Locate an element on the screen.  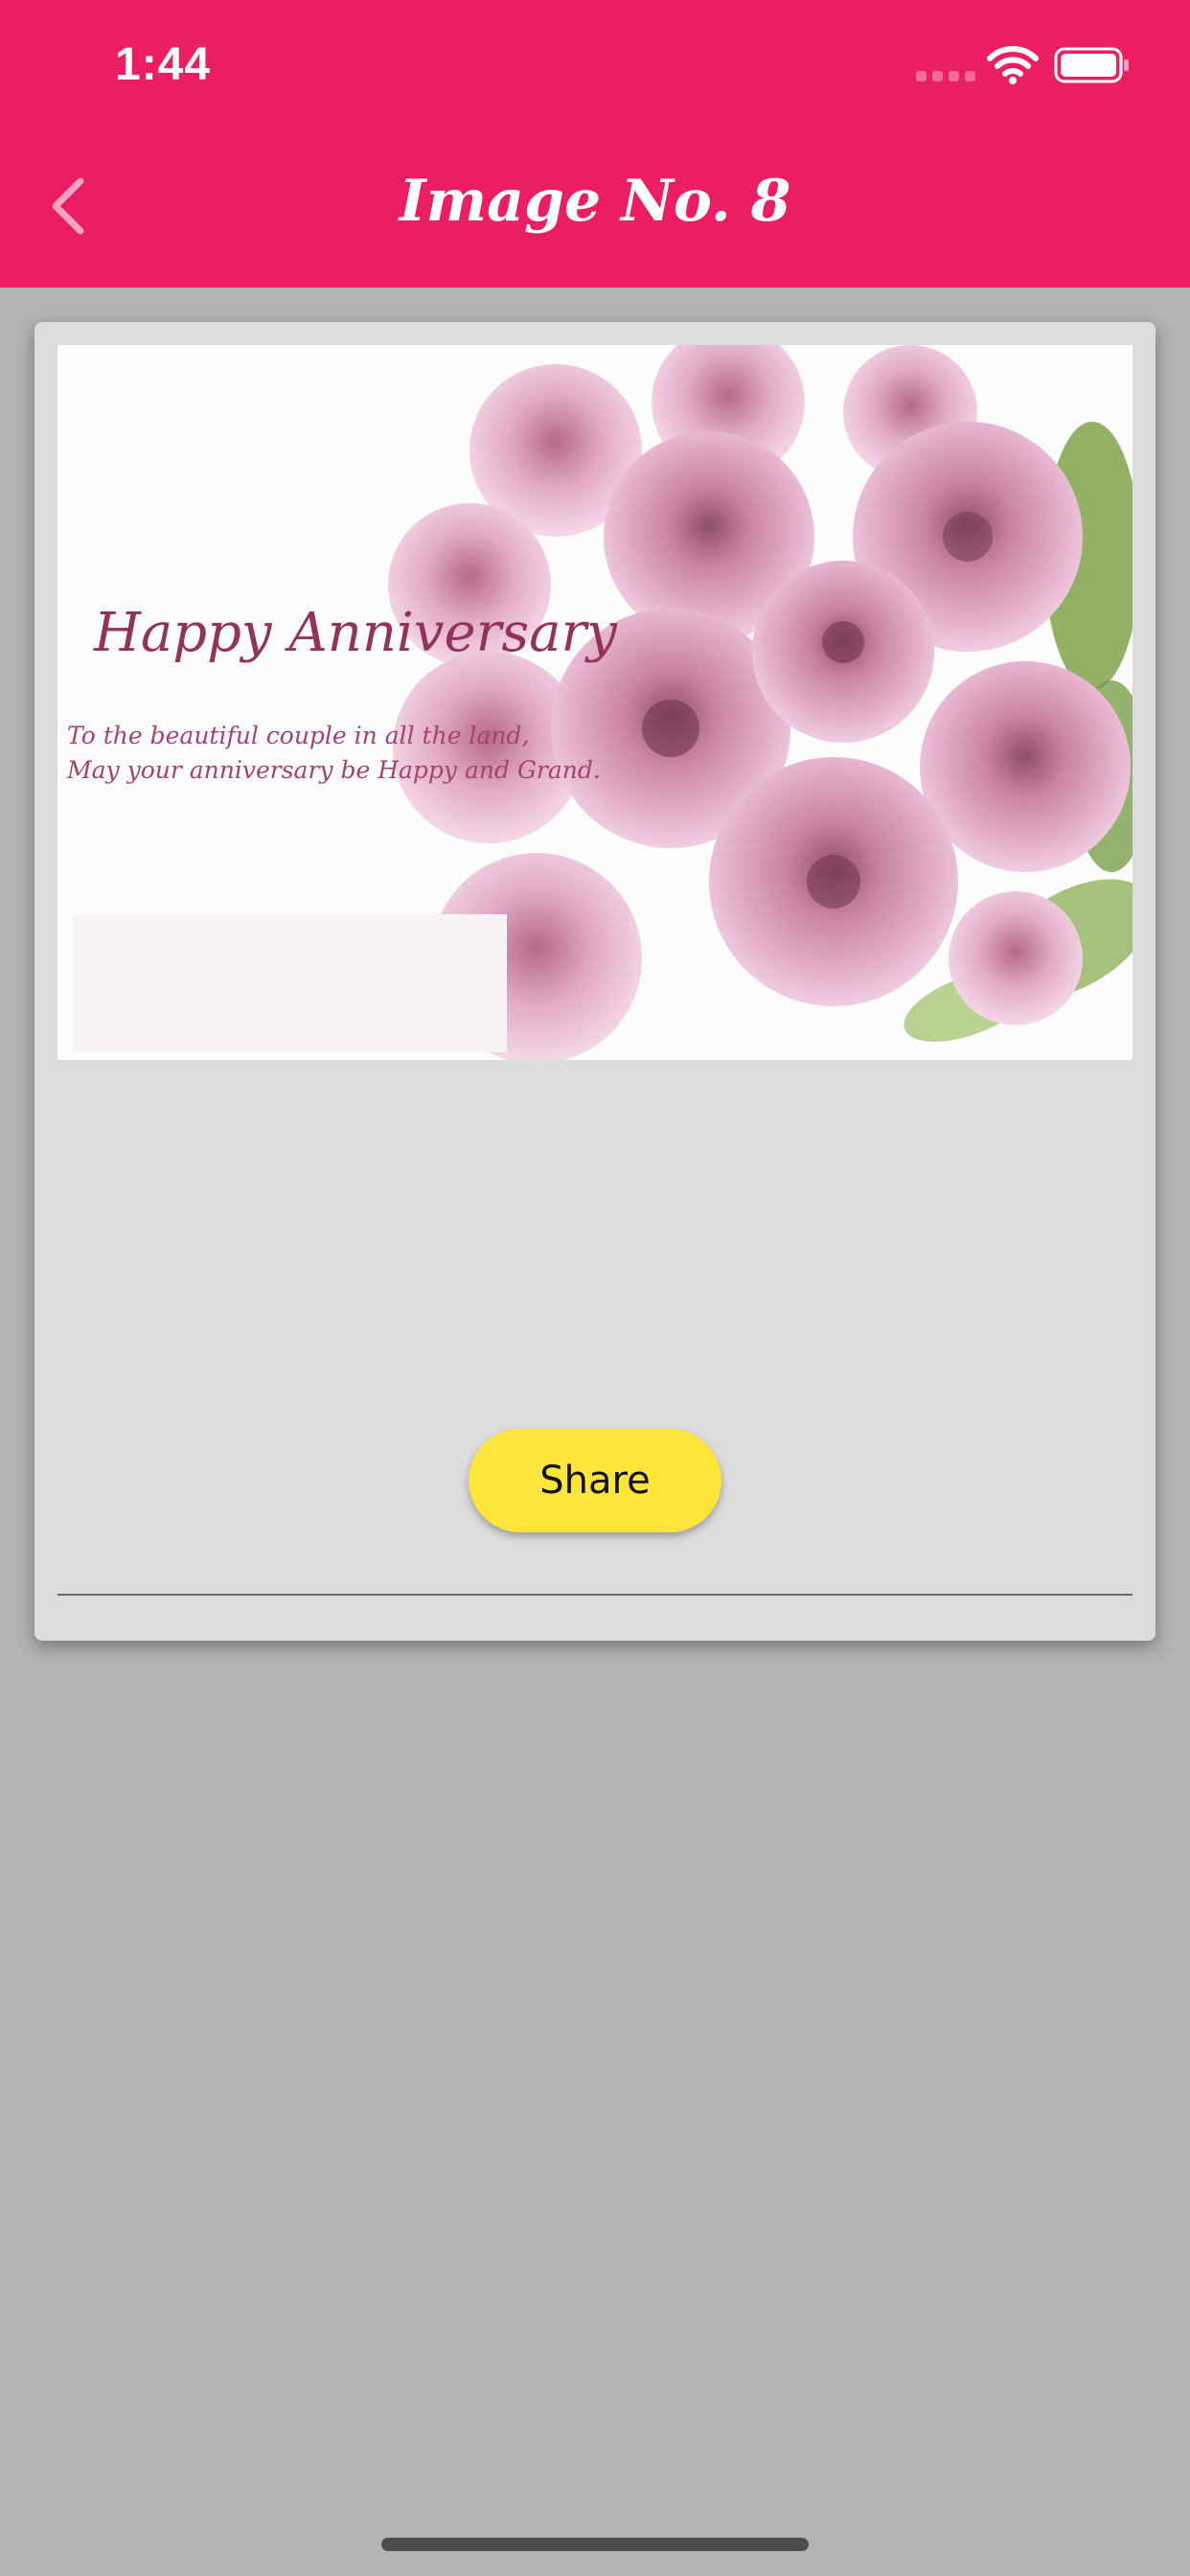
home-indicator is located at coordinates (595, 2544).